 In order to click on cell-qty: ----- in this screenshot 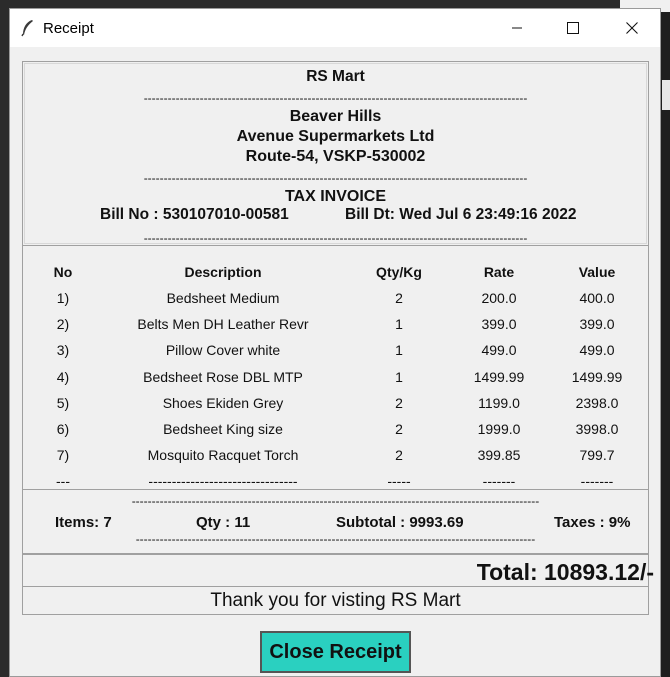, I will do `click(399, 481)`.